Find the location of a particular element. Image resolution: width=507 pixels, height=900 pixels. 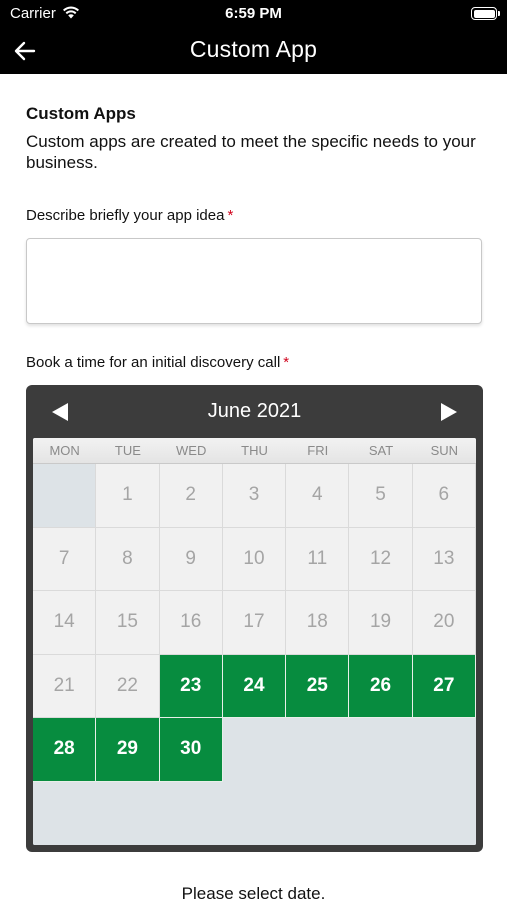

calendar-day-unavailable: 20 is located at coordinates (444, 623).